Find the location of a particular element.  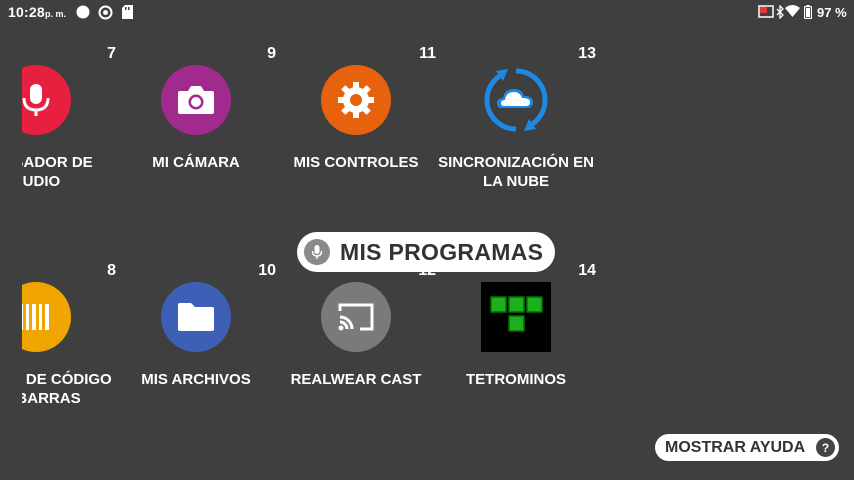

cast-status-icon is located at coordinates (766, 14).